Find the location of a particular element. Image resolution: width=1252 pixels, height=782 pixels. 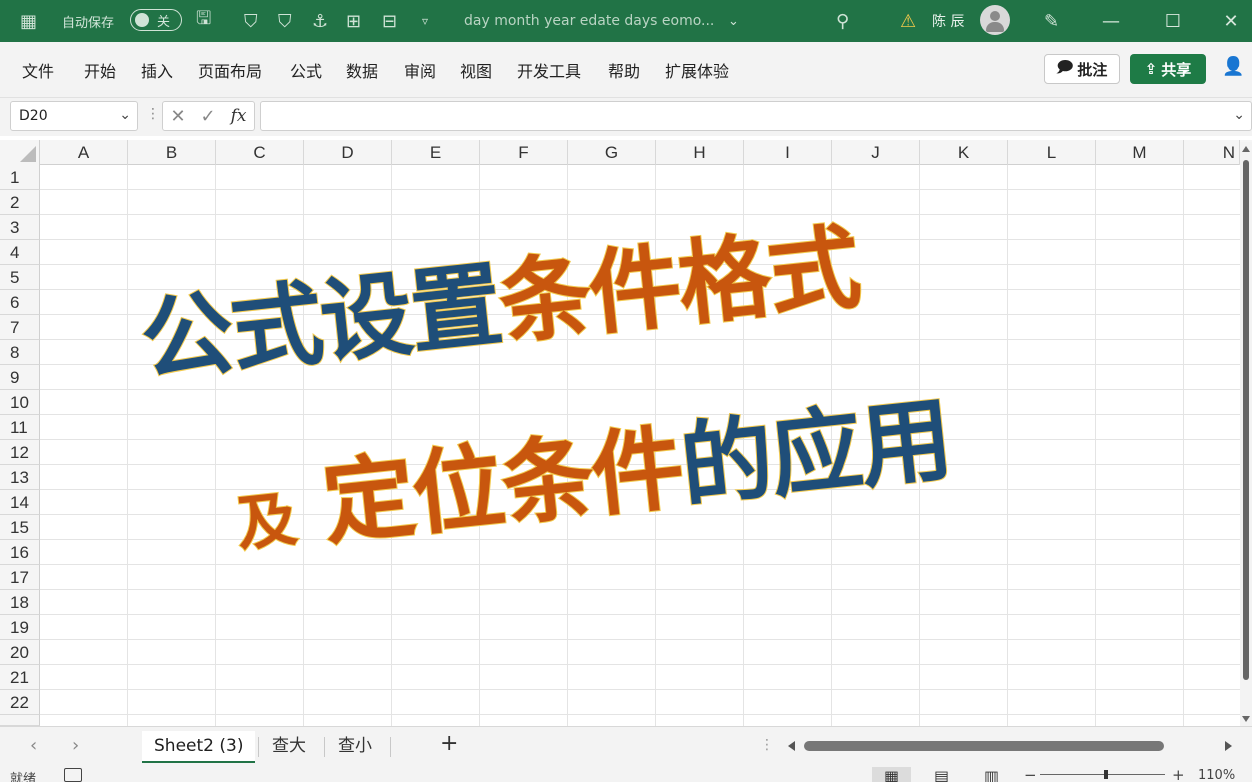

avatar is located at coordinates (995, 20).